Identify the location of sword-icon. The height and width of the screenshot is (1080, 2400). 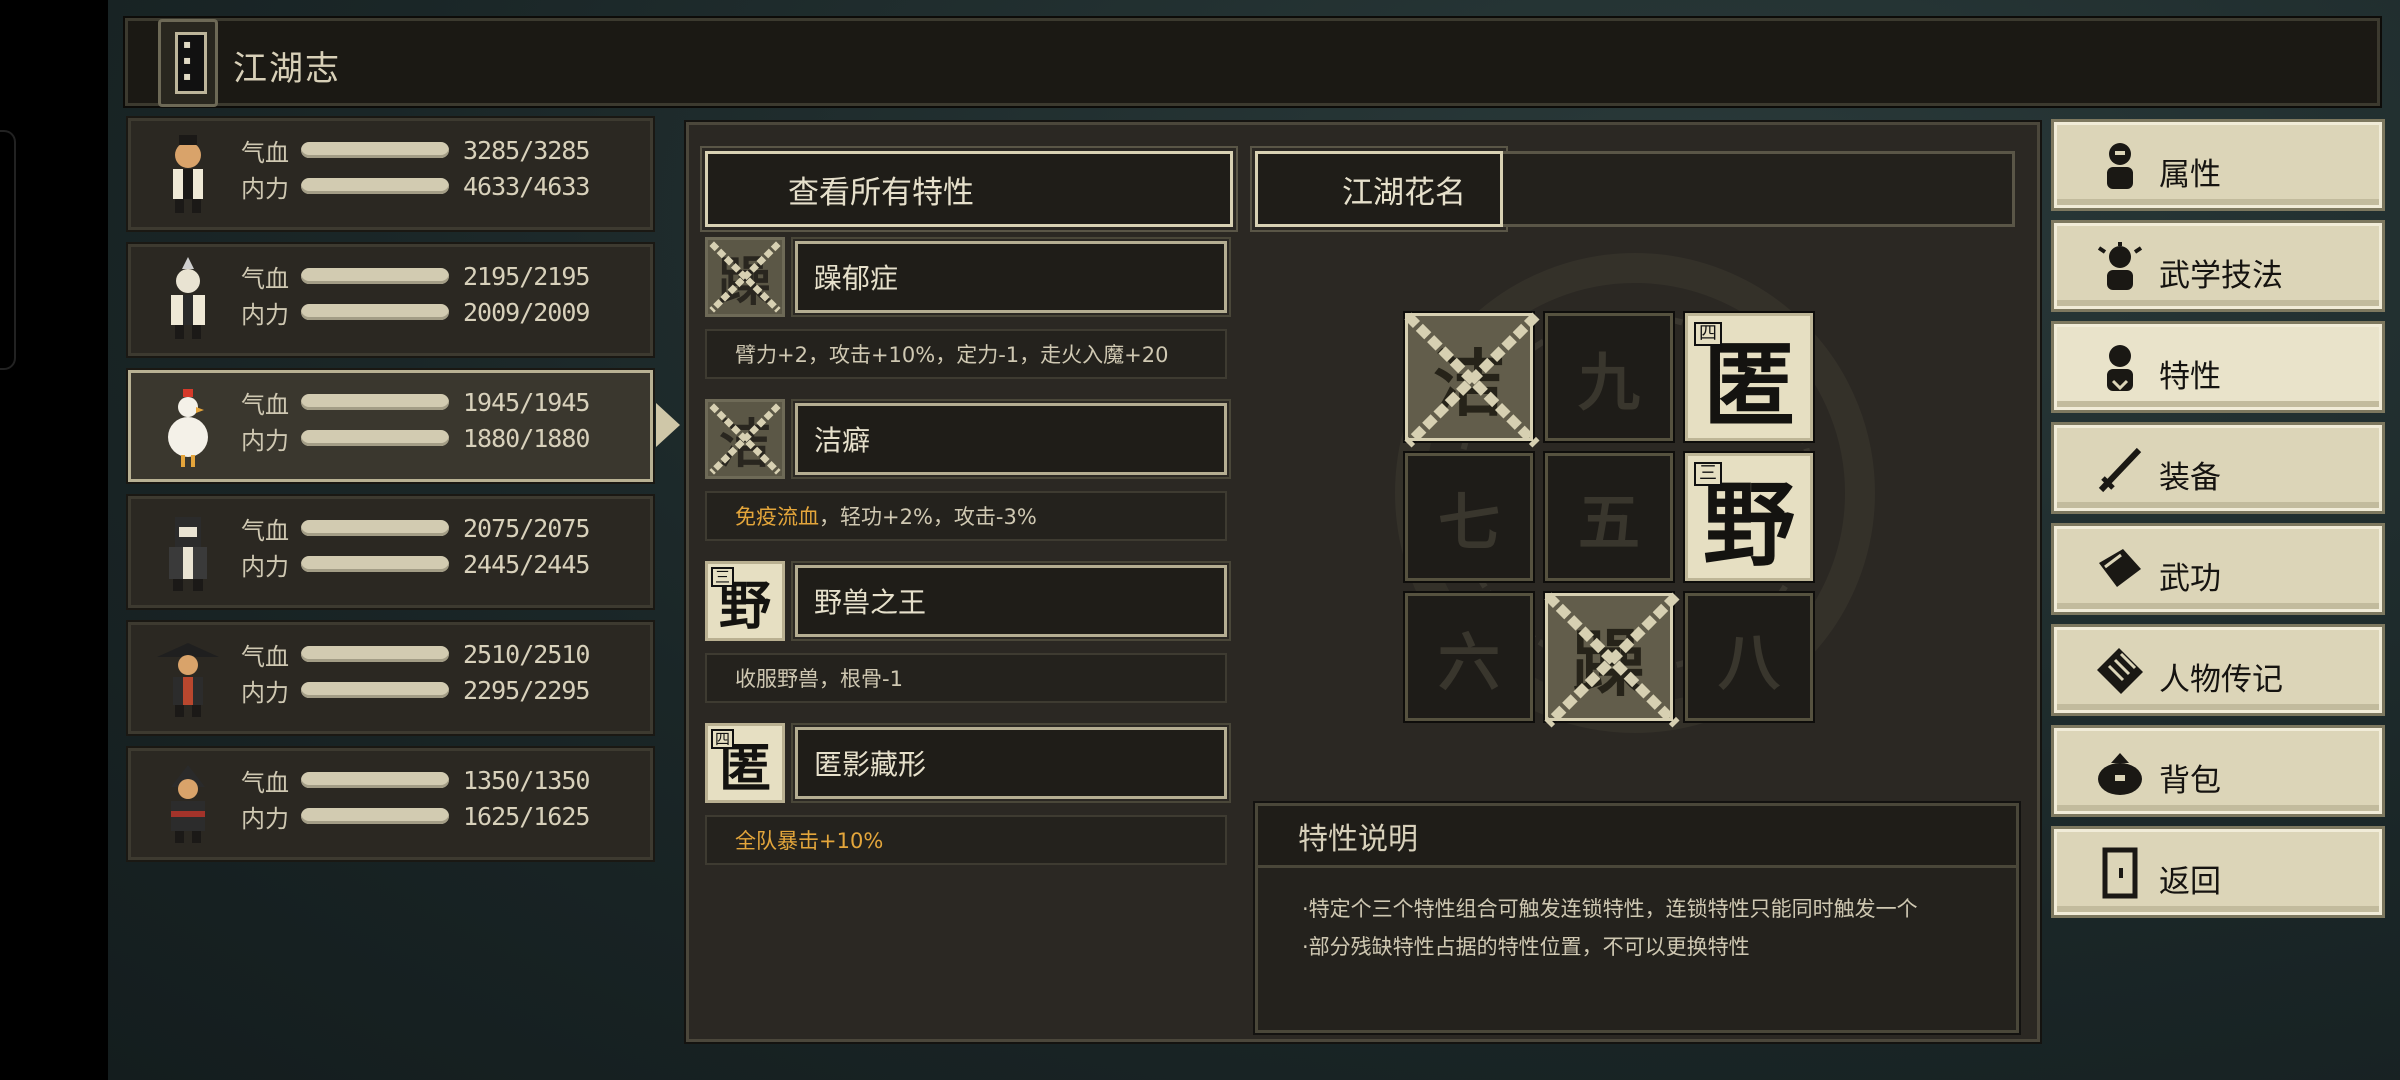
(2120, 470).